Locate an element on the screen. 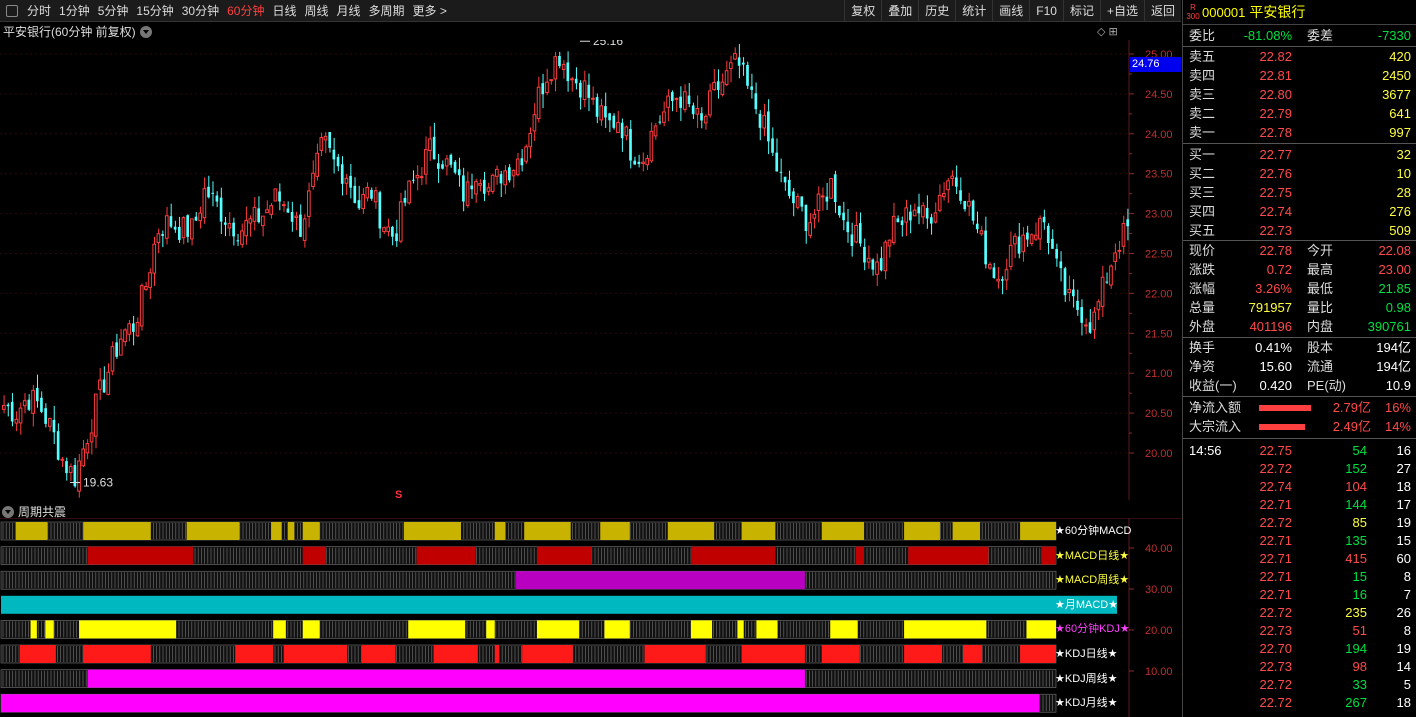  stat-row: 涨跌 0.72 最高 23.00 is located at coordinates (1299, 269).